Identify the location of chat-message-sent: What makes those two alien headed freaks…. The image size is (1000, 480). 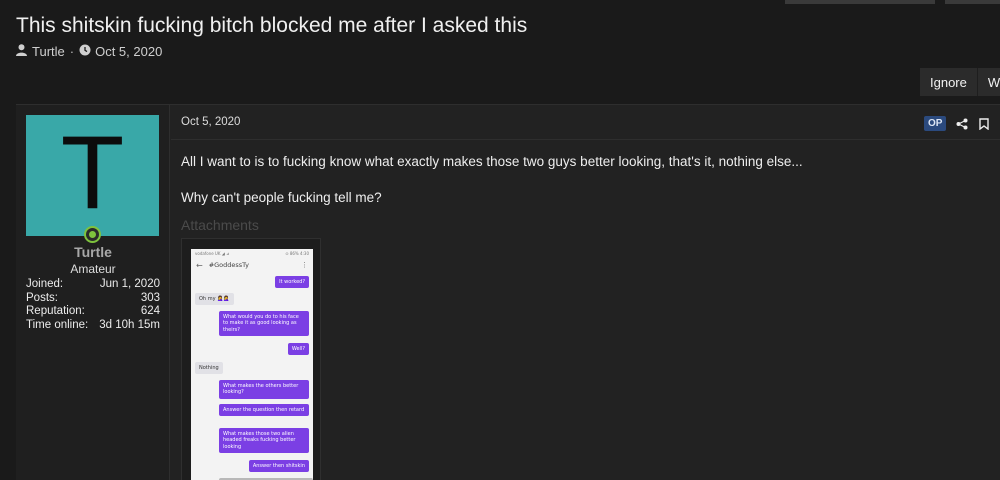
(264, 441).